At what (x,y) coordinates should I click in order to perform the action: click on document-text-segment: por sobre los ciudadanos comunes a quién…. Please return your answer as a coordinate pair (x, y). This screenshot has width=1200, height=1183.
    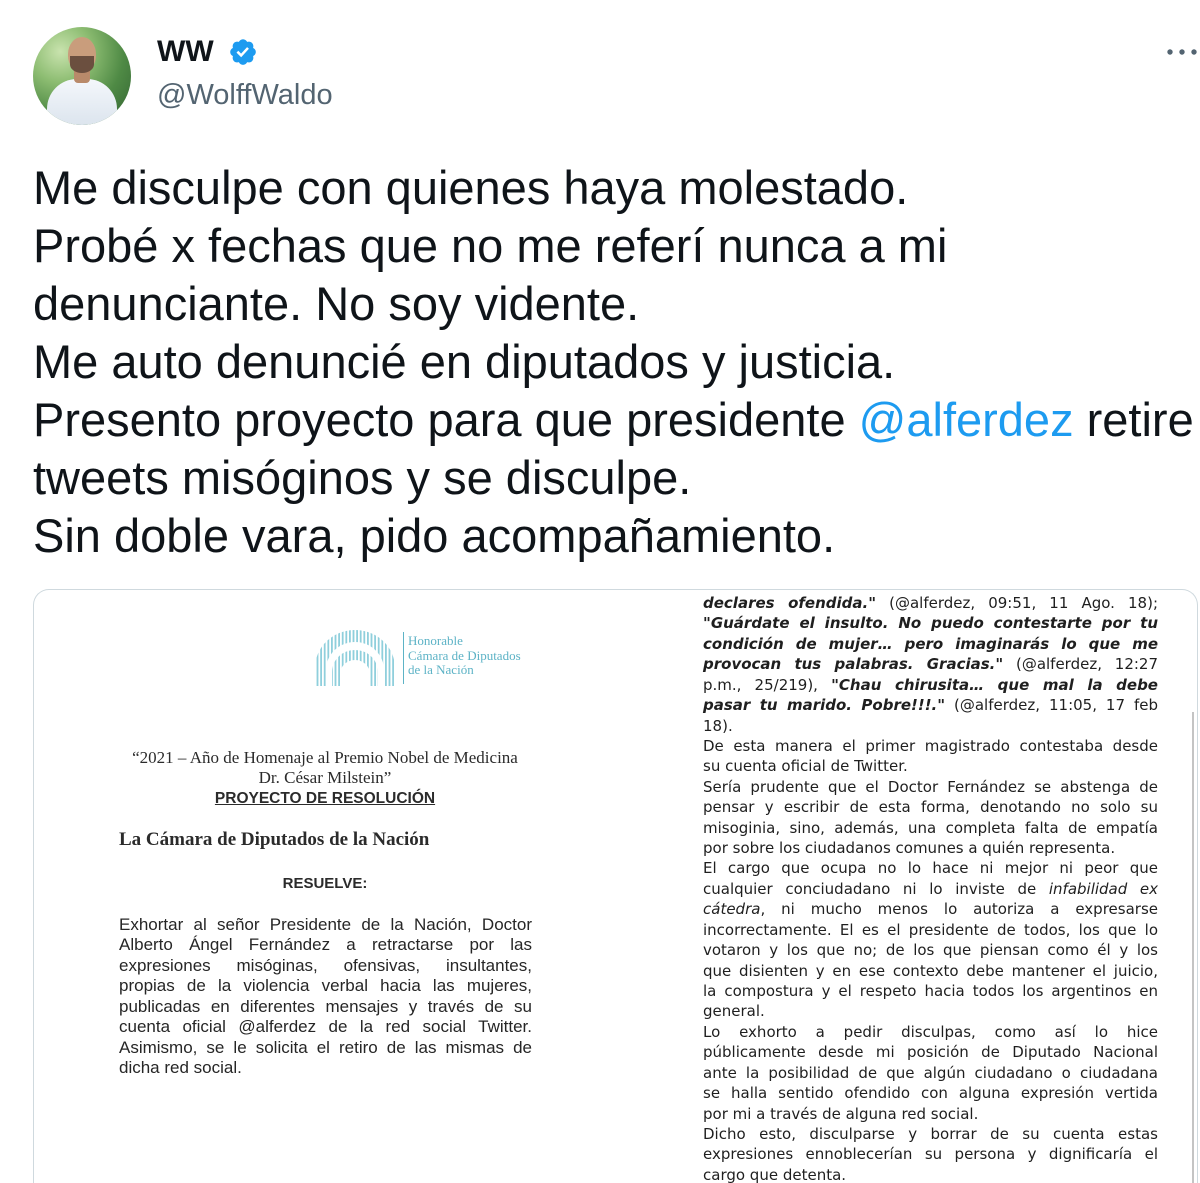
    Looking at the image, I should click on (909, 848).